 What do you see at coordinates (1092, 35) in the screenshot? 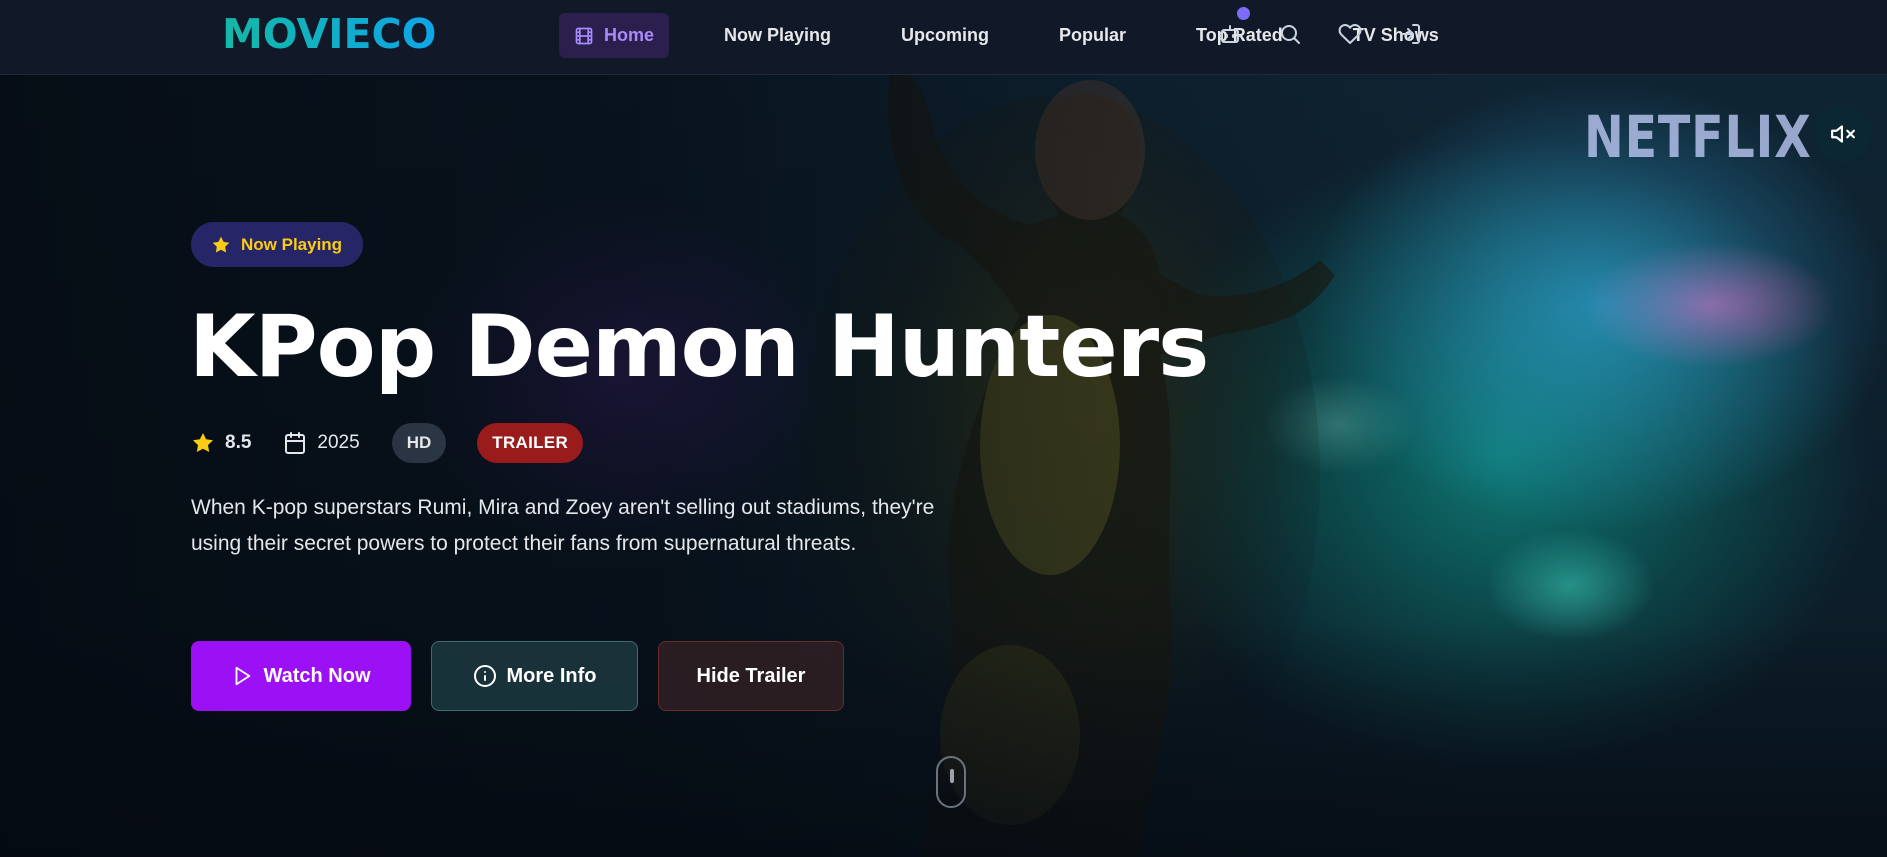
I see `nav-item-popular: Popular` at bounding box center [1092, 35].